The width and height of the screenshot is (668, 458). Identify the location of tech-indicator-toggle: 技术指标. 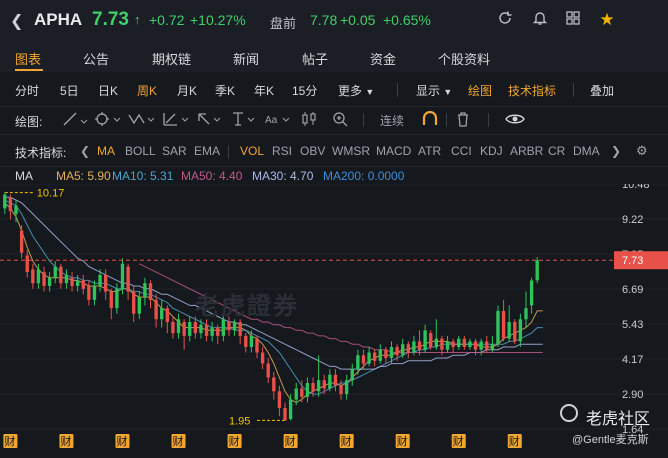
(532, 90).